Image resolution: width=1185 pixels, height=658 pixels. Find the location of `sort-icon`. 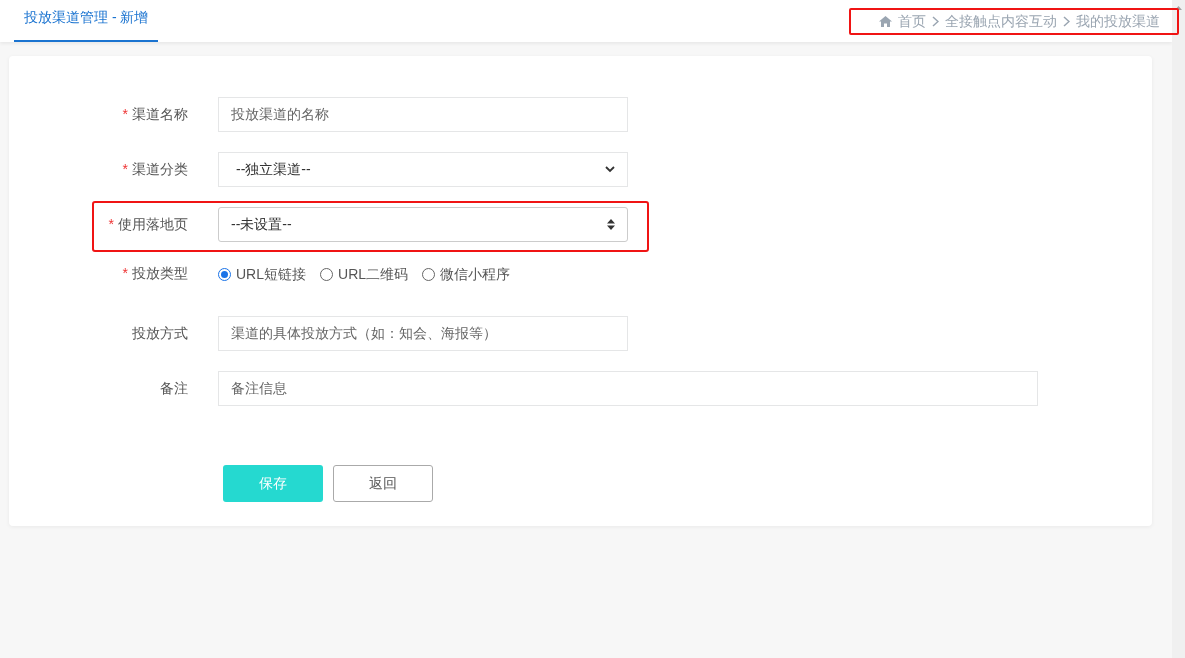

sort-icon is located at coordinates (611, 224).